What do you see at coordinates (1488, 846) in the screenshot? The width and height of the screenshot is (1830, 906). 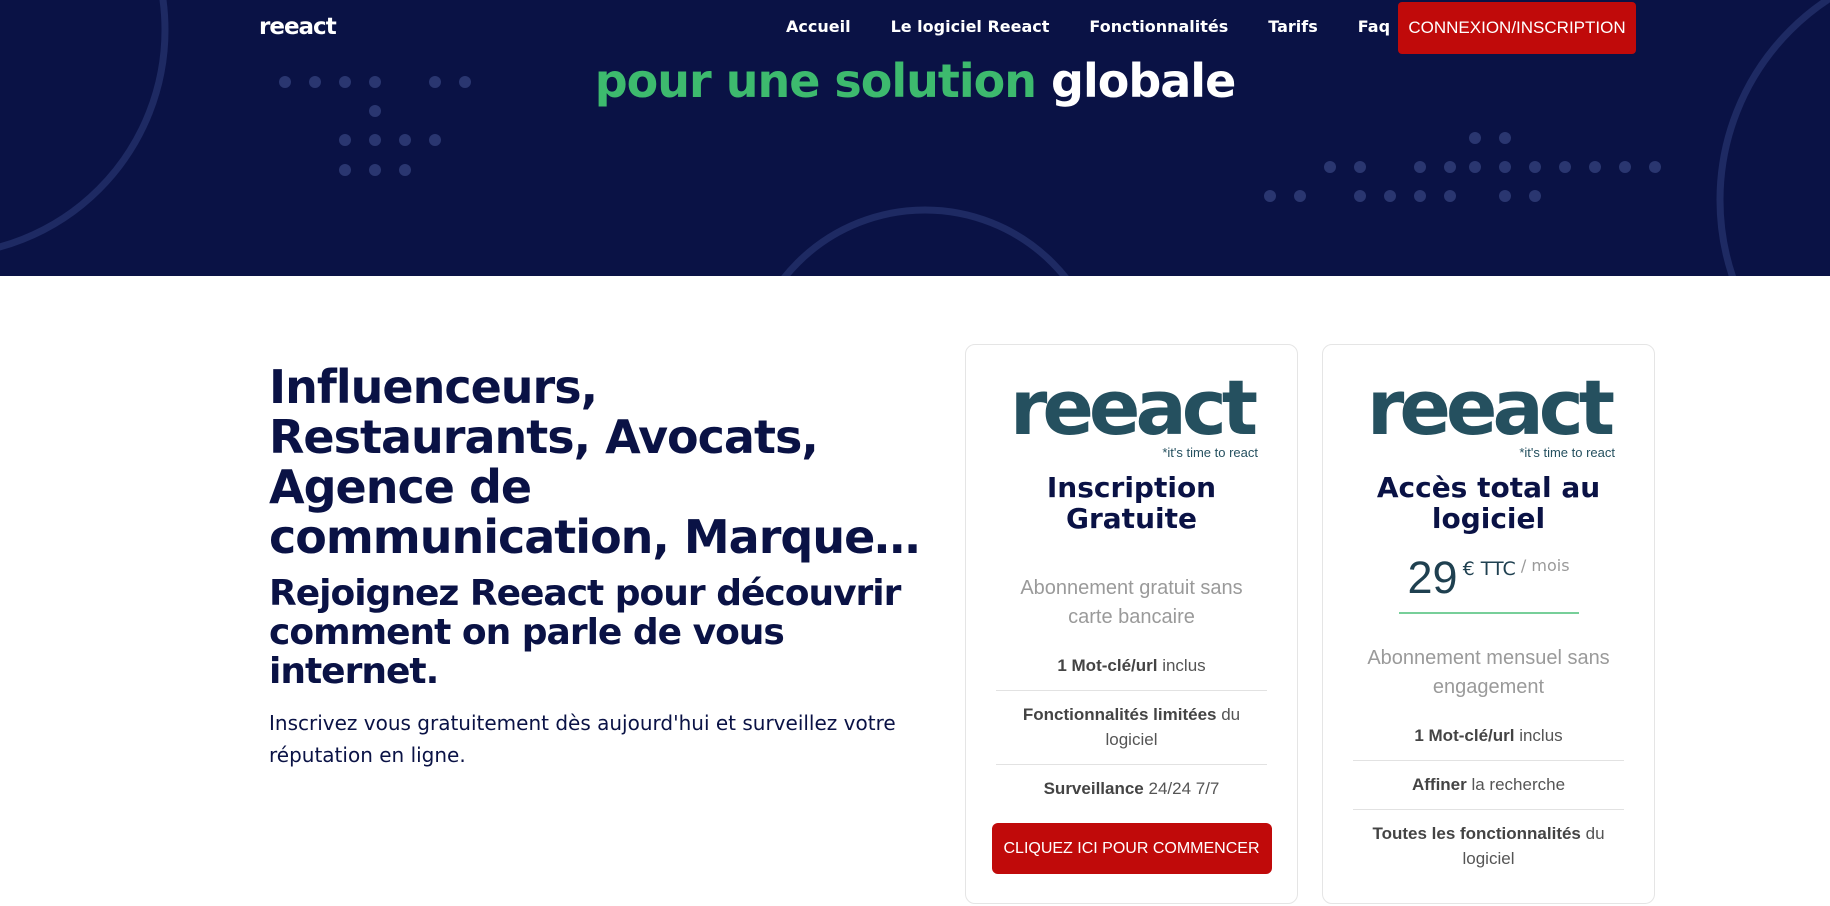 I see `feature-item: Toutes les fonctionnalités du logiciel` at bounding box center [1488, 846].